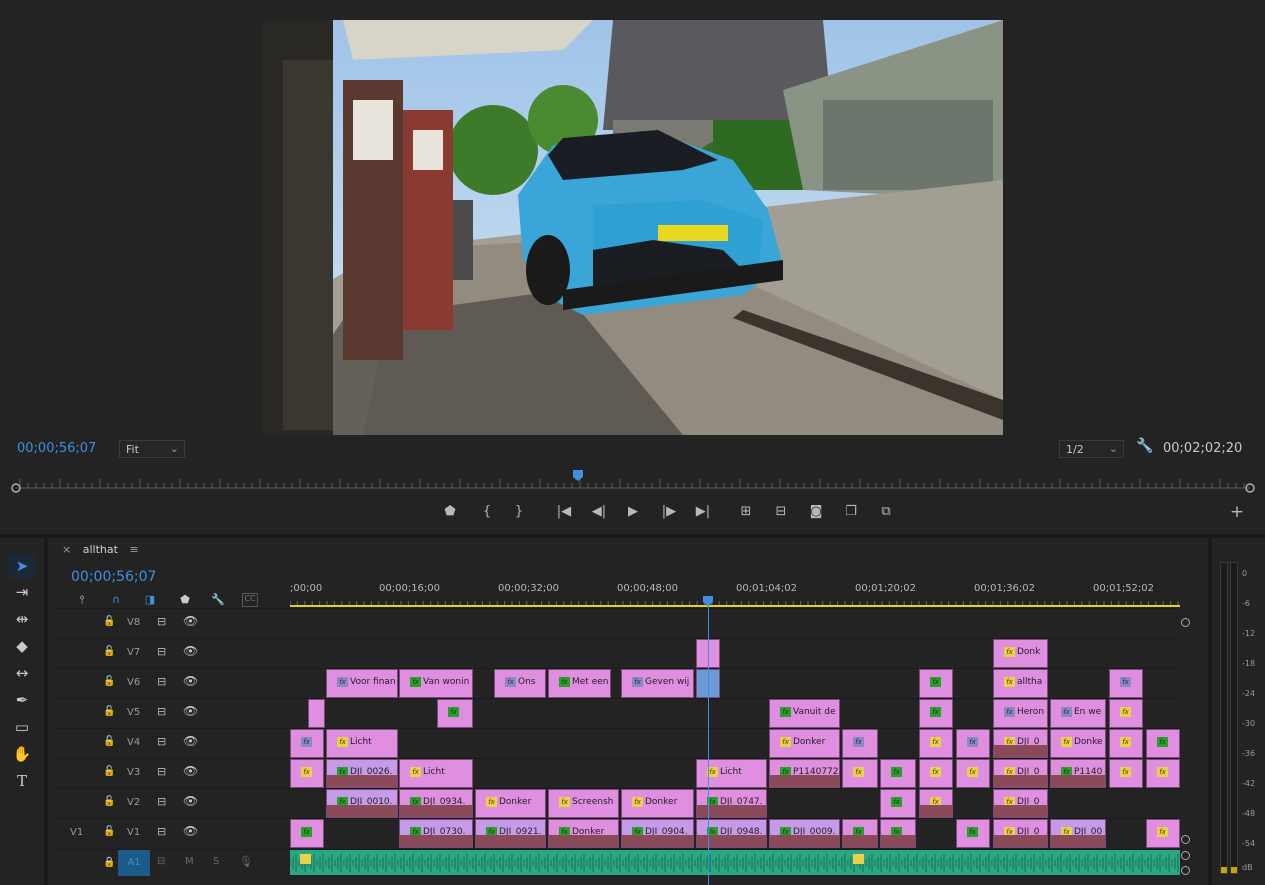 This screenshot has height=885, width=1265. Describe the element at coordinates (816, 512) in the screenshot. I see `export-frame-icon: ◙` at that location.